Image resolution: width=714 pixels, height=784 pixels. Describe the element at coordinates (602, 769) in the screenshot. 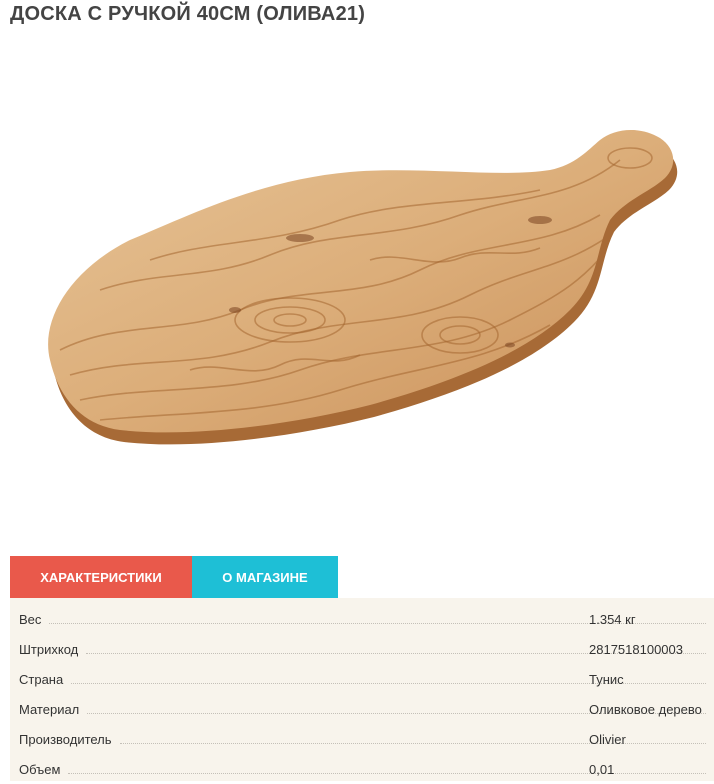

I see `spec-value: 0,01` at that location.